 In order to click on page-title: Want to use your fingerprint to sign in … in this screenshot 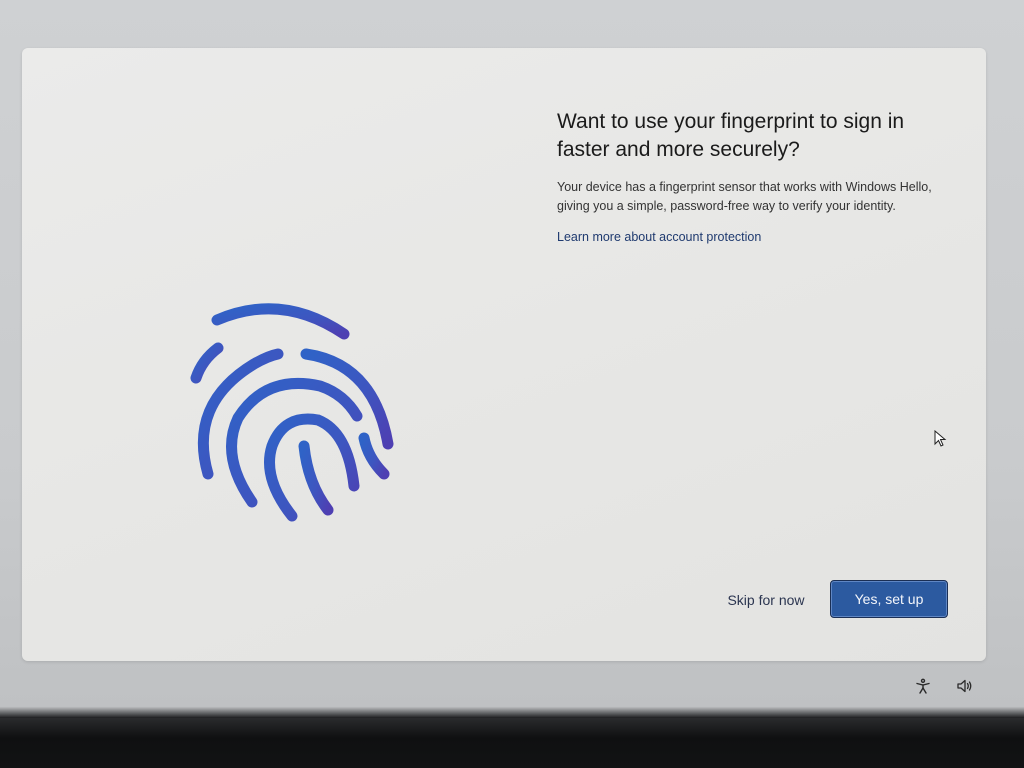, I will do `click(731, 135)`.